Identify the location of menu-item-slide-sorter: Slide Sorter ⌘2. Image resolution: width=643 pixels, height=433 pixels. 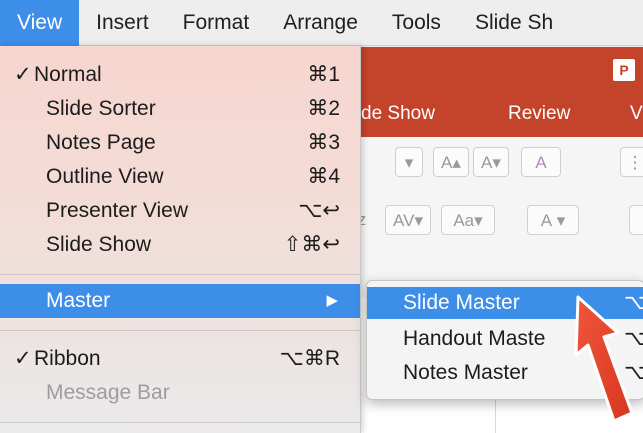
(180, 109).